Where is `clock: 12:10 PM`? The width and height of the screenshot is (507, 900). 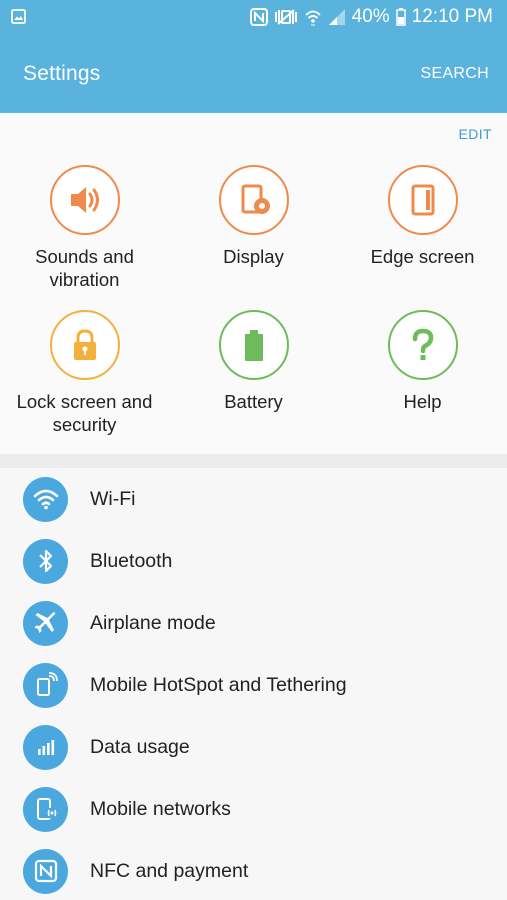 clock: 12:10 PM is located at coordinates (452, 16).